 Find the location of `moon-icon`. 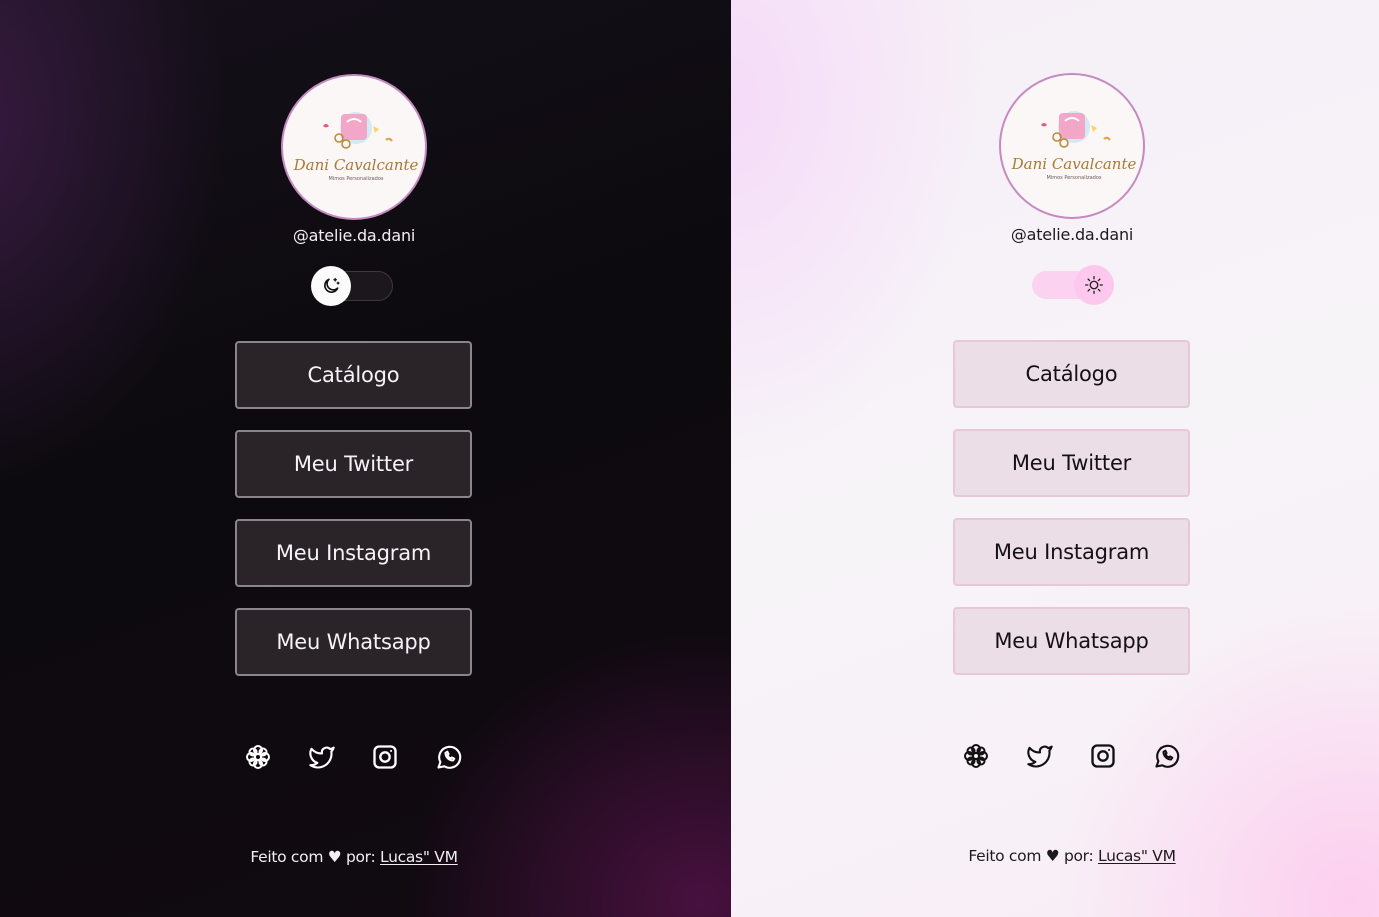

moon-icon is located at coordinates (332, 285).